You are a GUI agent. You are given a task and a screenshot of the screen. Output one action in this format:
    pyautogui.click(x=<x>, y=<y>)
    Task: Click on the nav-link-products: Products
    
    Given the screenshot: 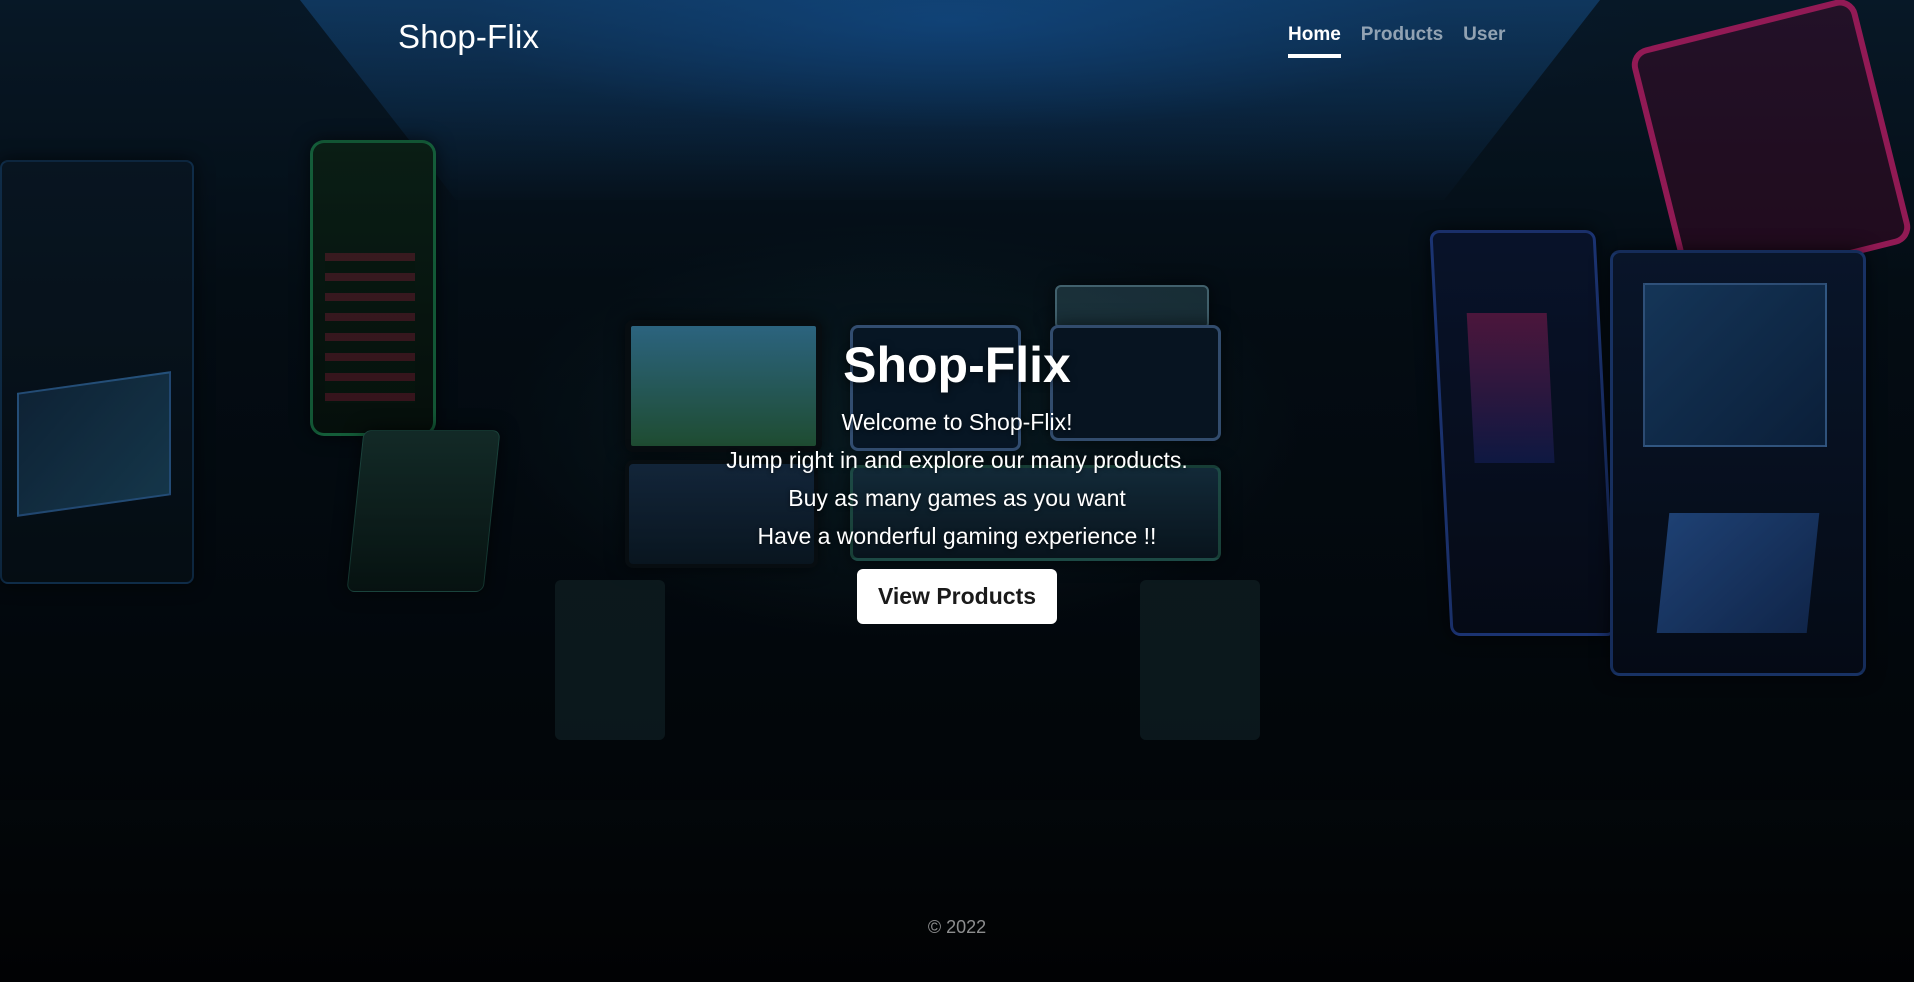 What is the action you would take?
    pyautogui.click(x=1402, y=41)
    